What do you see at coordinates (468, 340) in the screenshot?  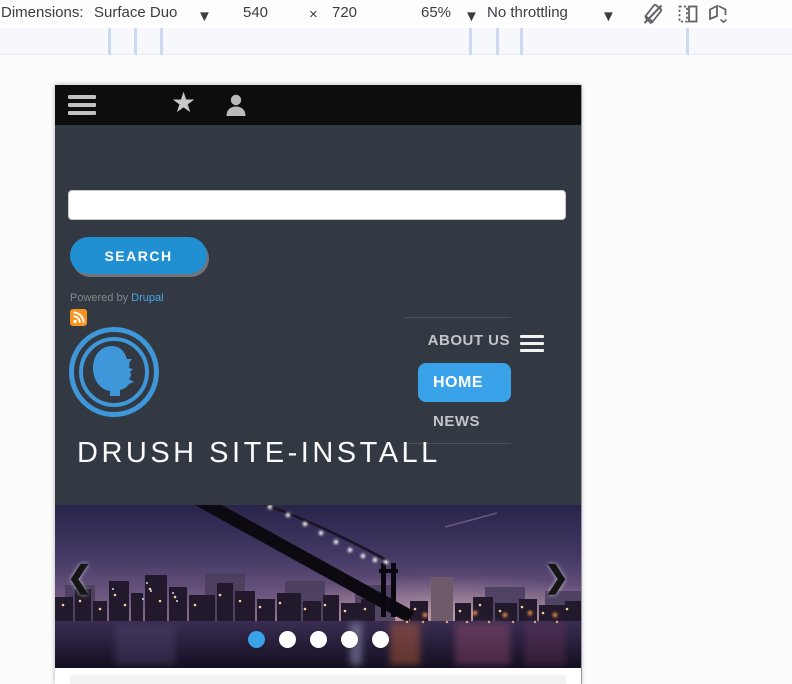 I see `nav-item-label: ABOUT US` at bounding box center [468, 340].